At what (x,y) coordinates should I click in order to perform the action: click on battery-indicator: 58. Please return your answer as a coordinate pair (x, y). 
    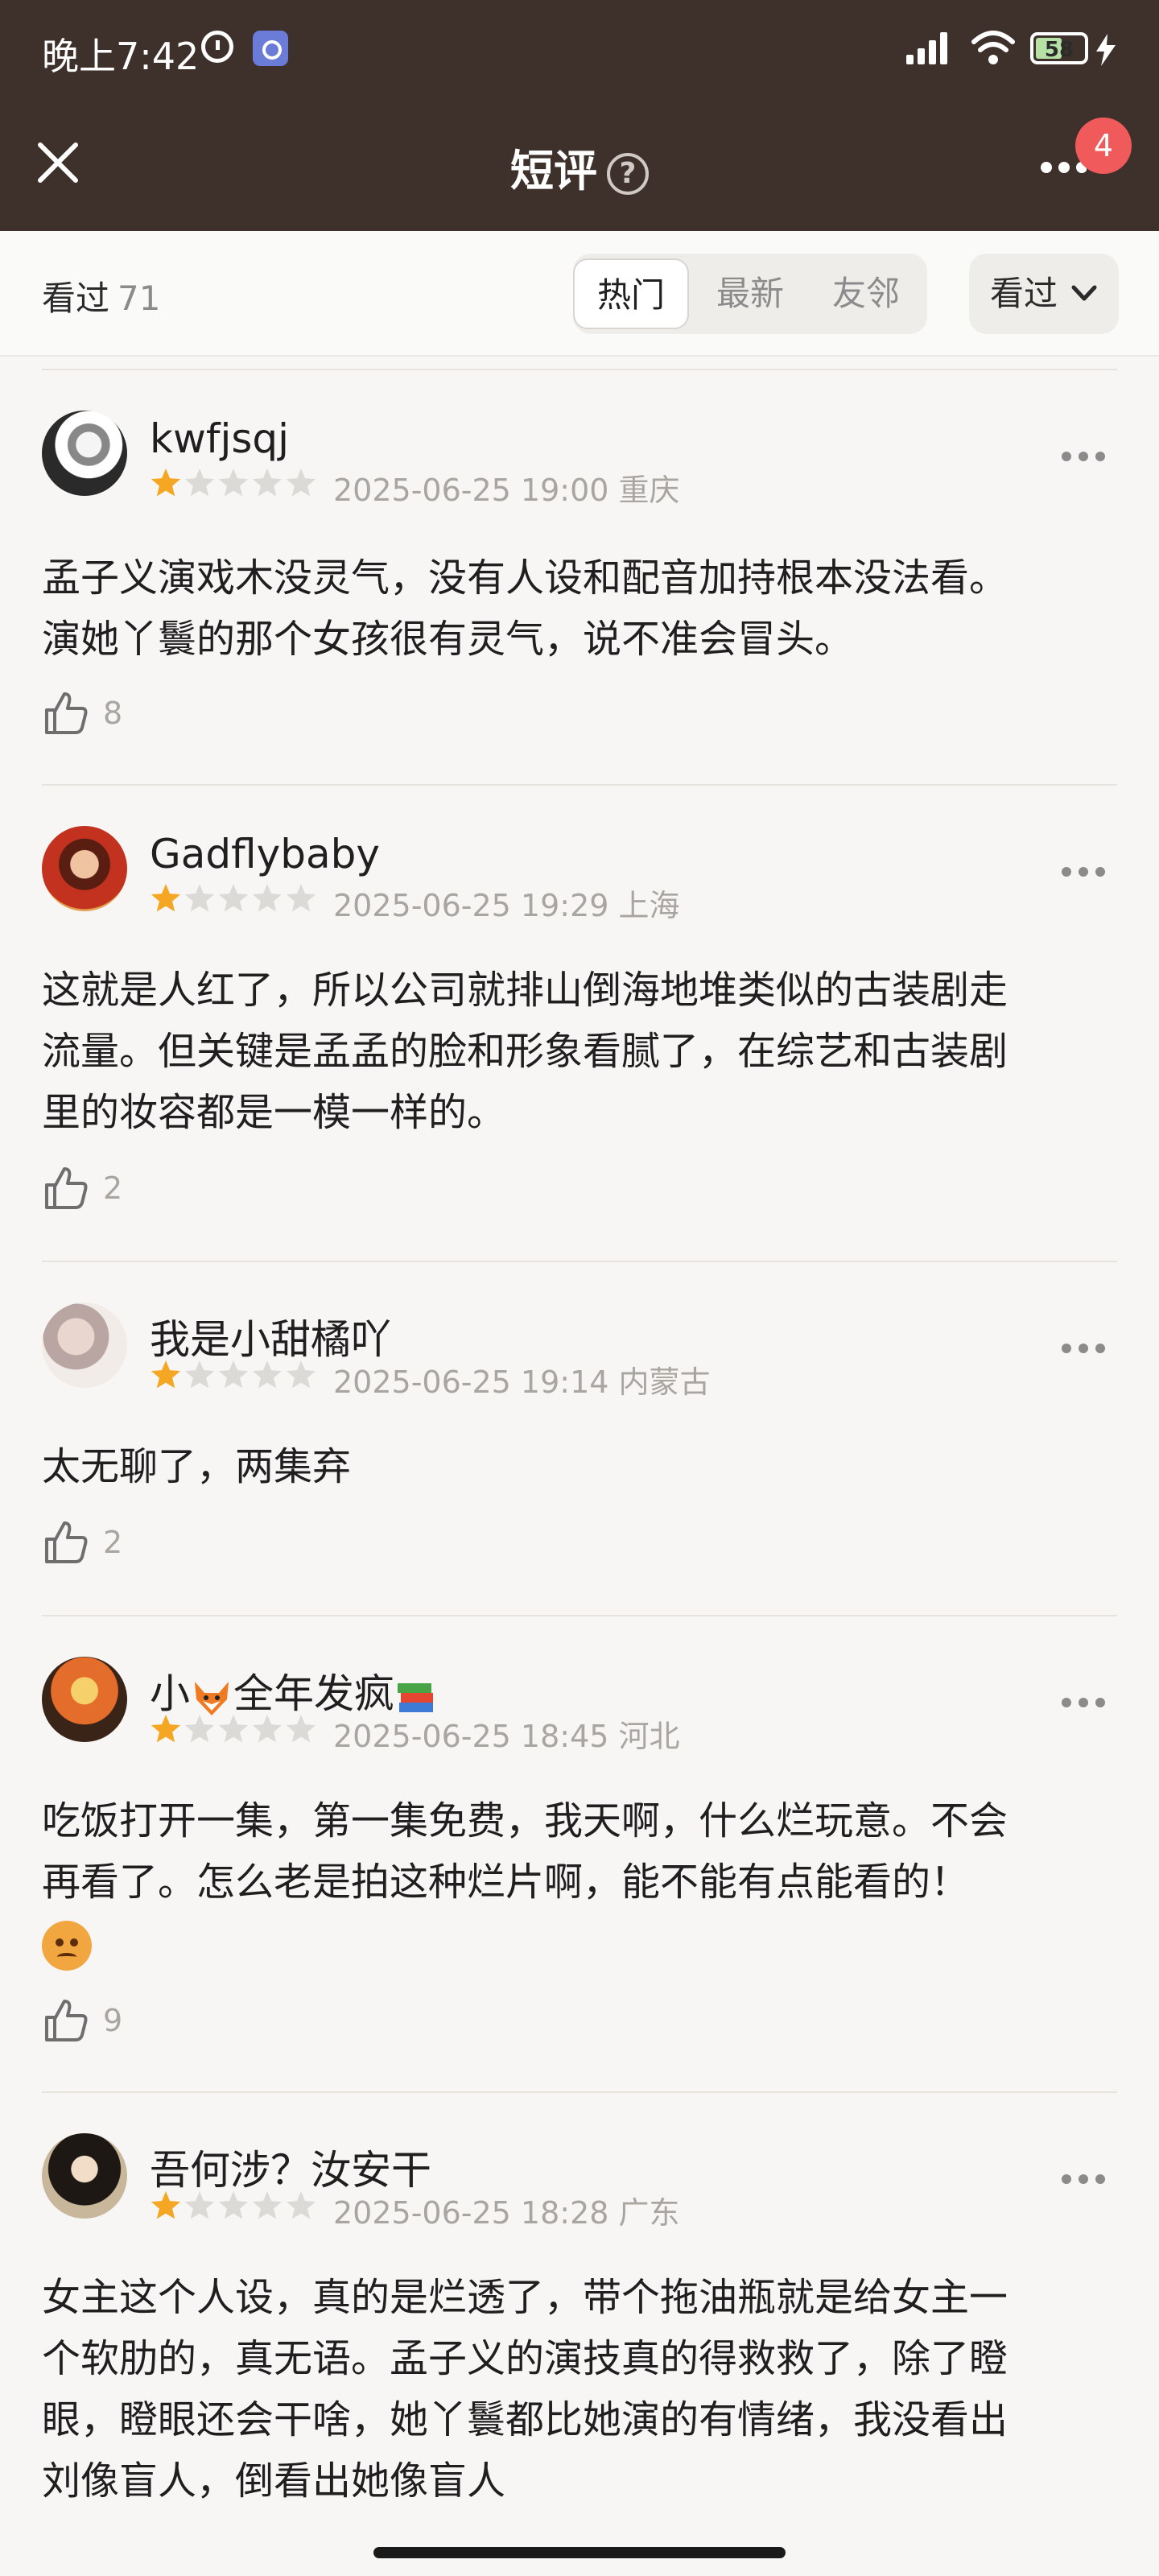
    Looking at the image, I should click on (1059, 48).